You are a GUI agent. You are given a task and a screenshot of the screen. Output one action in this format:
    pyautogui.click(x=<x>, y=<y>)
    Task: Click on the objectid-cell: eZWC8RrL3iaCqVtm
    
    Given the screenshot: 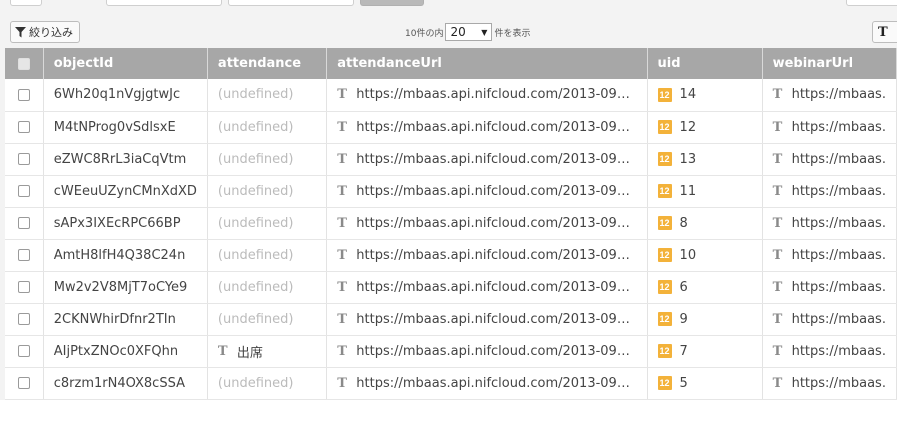 What is the action you would take?
    pyautogui.click(x=125, y=159)
    